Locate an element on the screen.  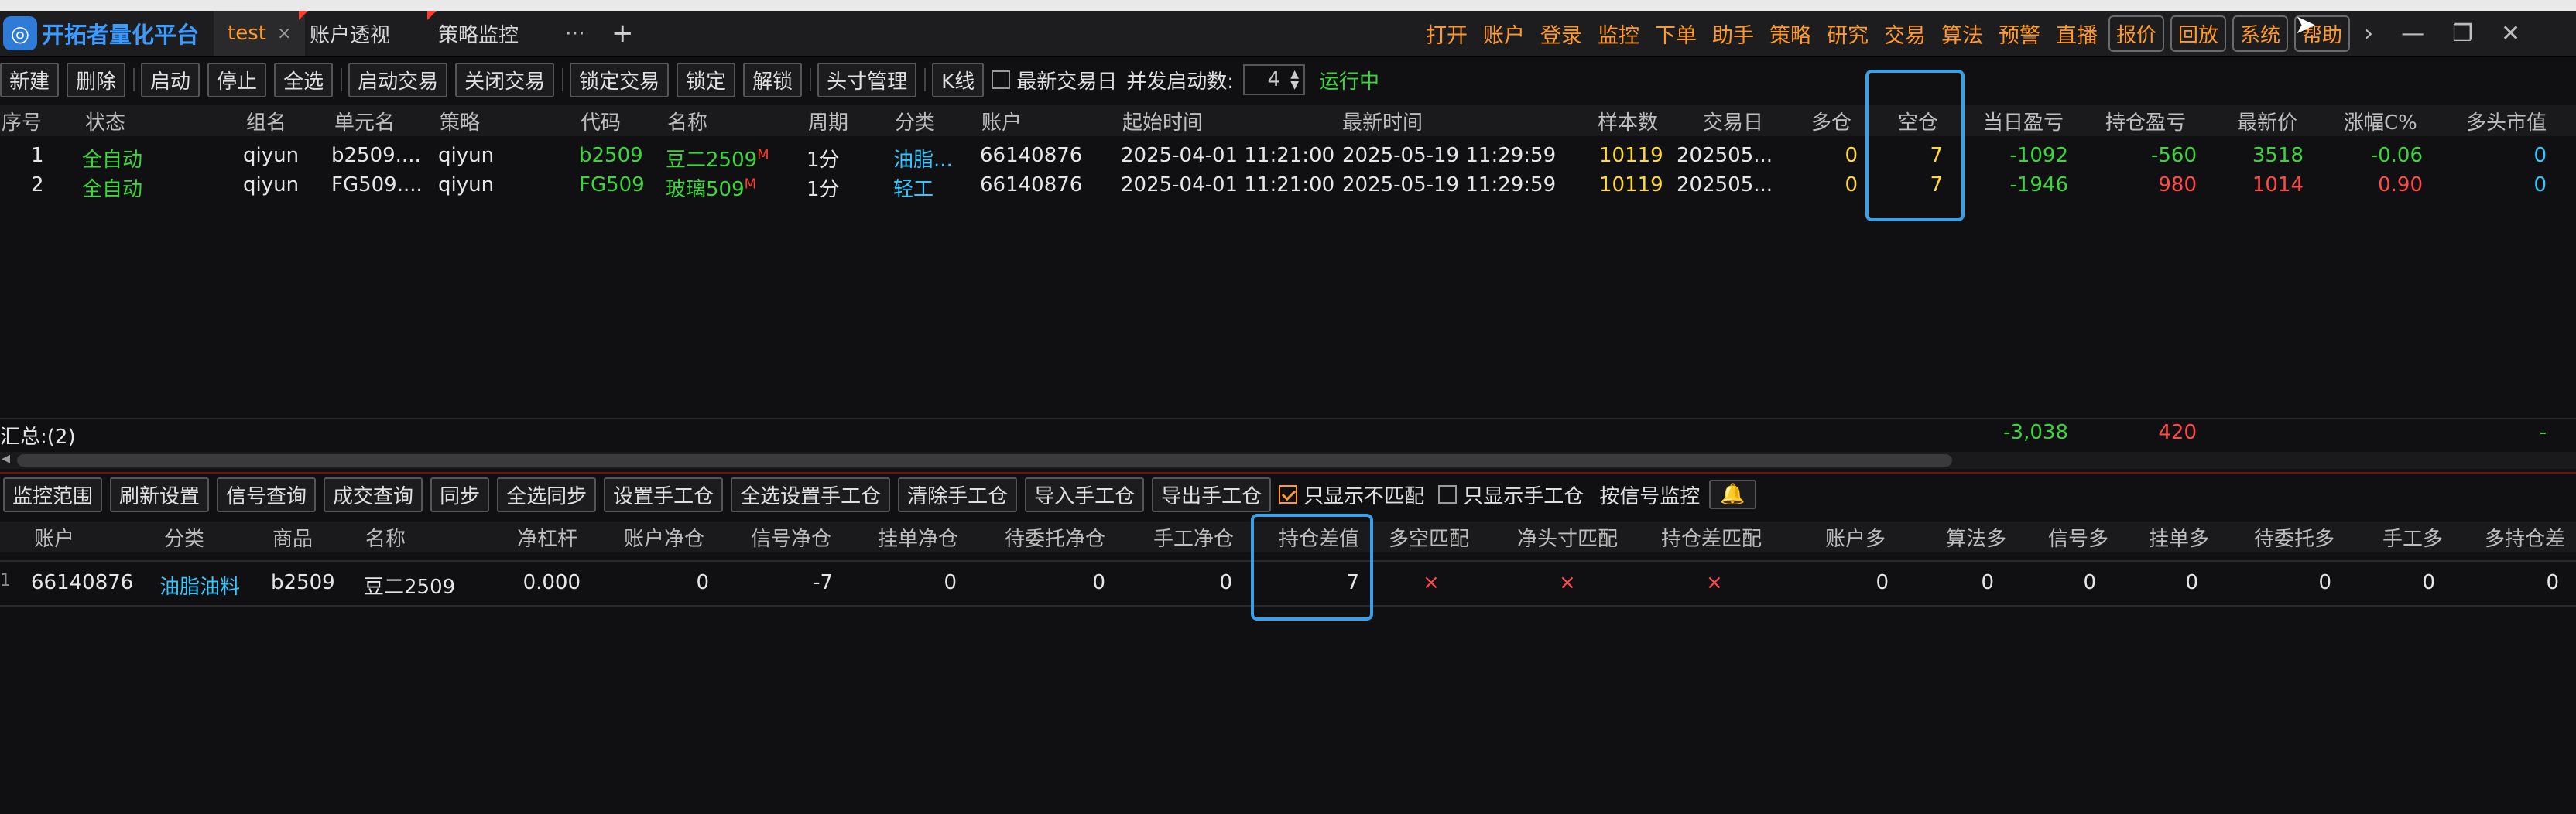
stop-button: 停止 is located at coordinates (237, 79).